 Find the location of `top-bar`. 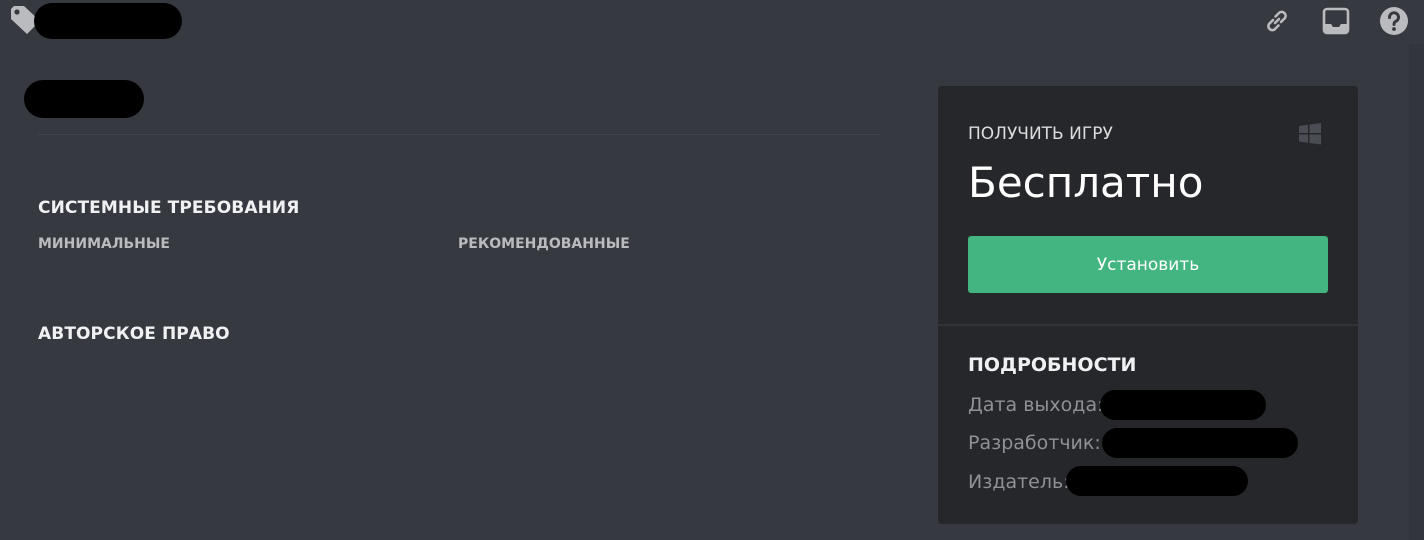

top-bar is located at coordinates (712, 22).